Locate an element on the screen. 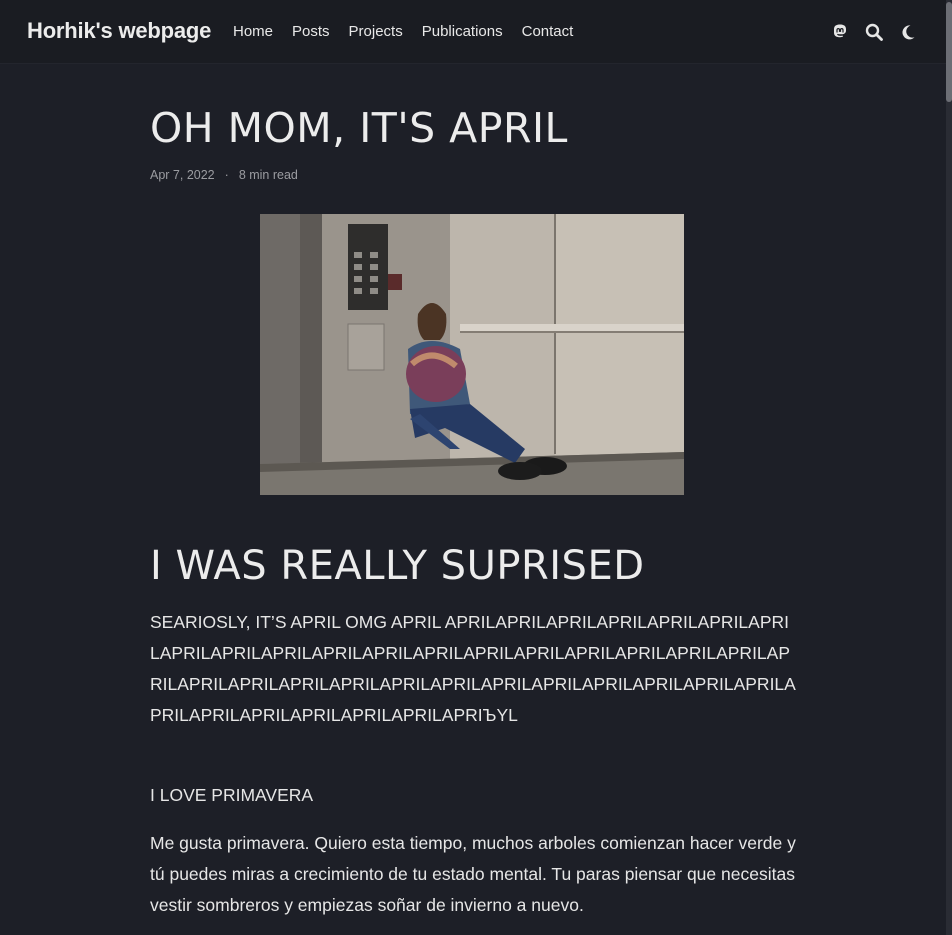 This screenshot has width=952, height=935. search-icon is located at coordinates (874, 32).